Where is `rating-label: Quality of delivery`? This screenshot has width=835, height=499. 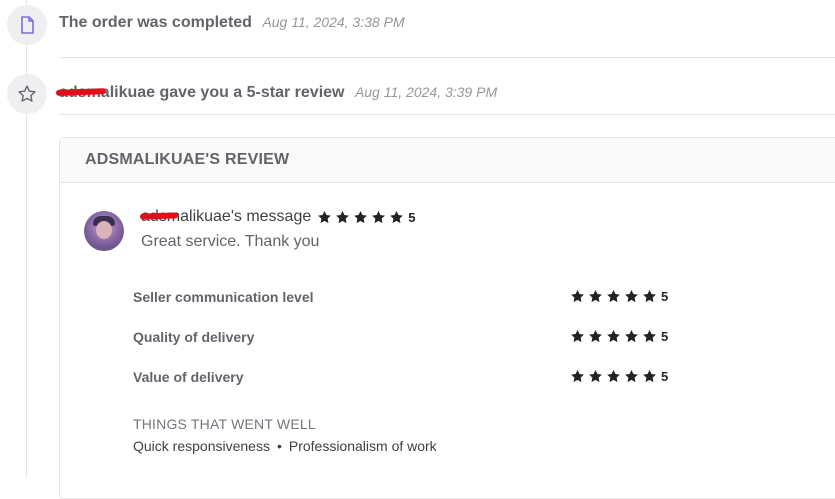 rating-label: Quality of delivery is located at coordinates (194, 337).